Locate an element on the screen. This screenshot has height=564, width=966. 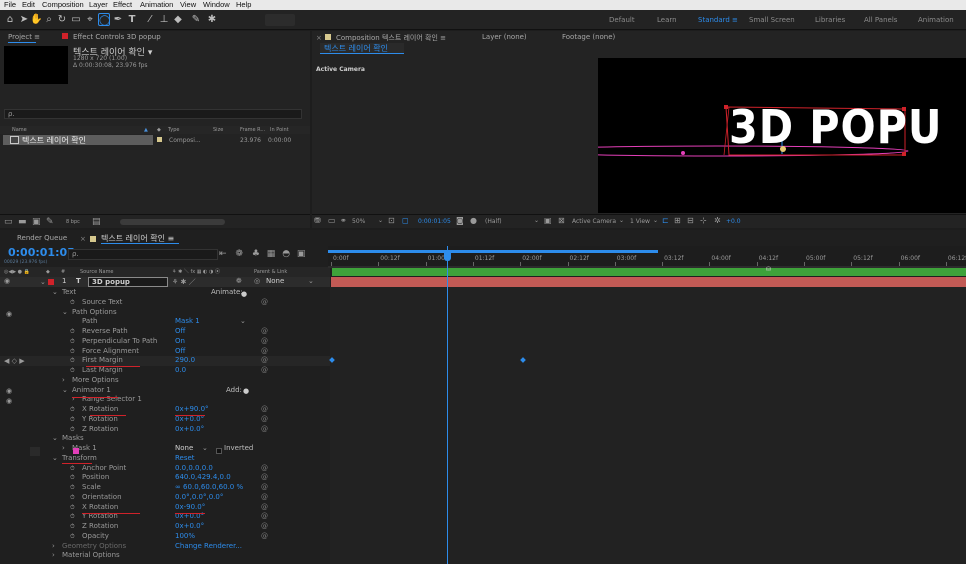
zoom-chevron-icon: ⌄ is located at coordinates (380, 220).